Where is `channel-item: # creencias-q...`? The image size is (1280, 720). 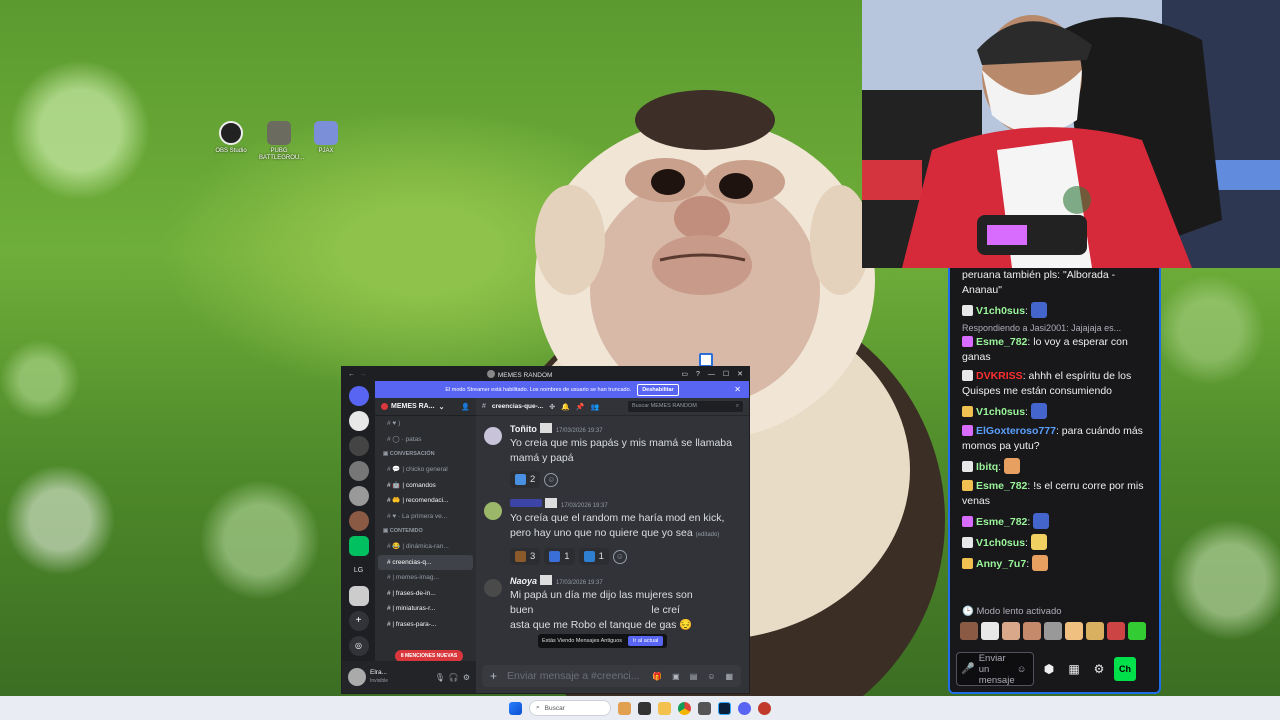
channel-item: # creencias-q... is located at coordinates (425, 562).